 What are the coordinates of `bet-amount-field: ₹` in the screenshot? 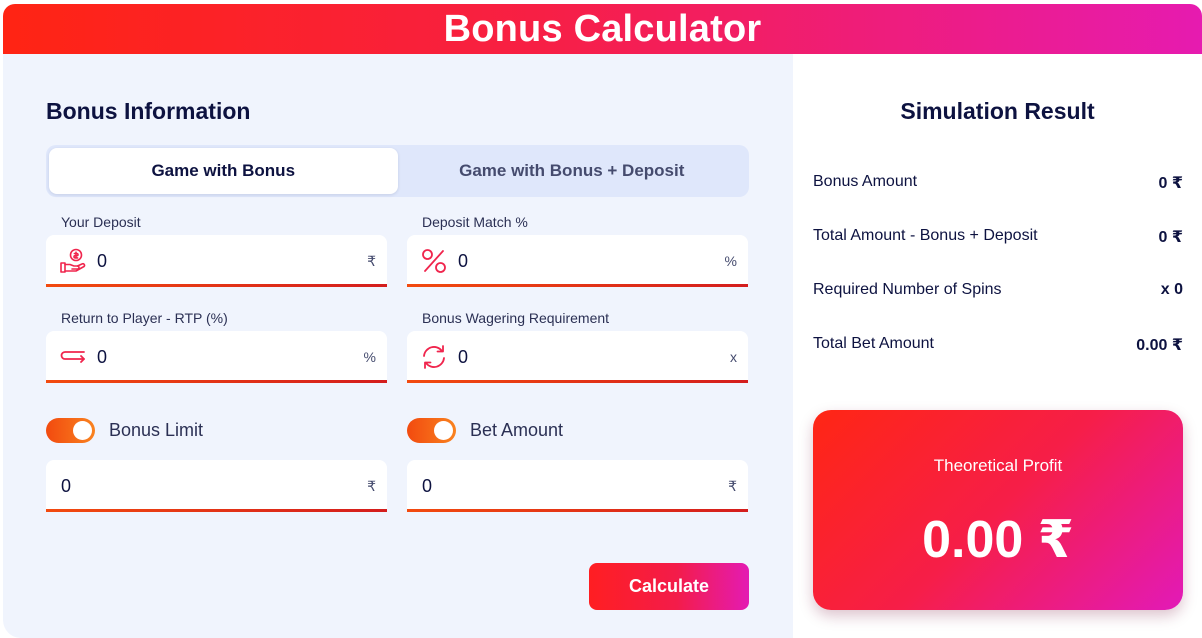 It's located at (577, 486).